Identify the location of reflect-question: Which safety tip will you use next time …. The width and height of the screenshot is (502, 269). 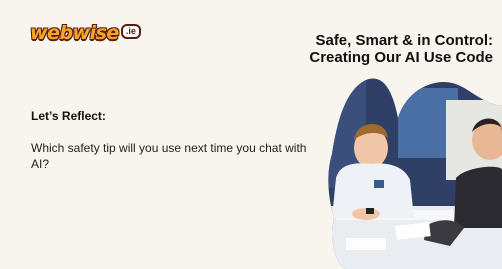
(169, 156).